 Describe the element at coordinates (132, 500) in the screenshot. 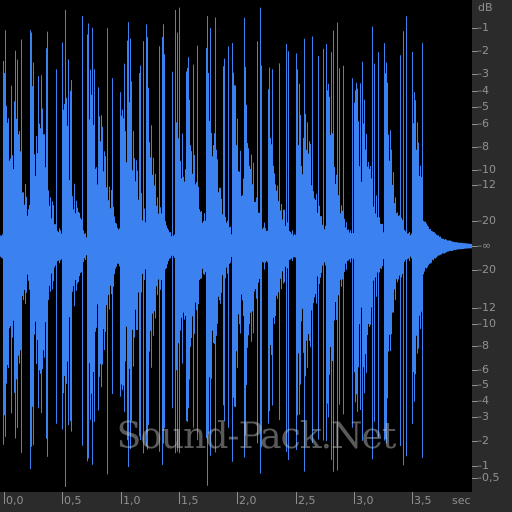

I see `time-tick-label: 1,0` at that location.